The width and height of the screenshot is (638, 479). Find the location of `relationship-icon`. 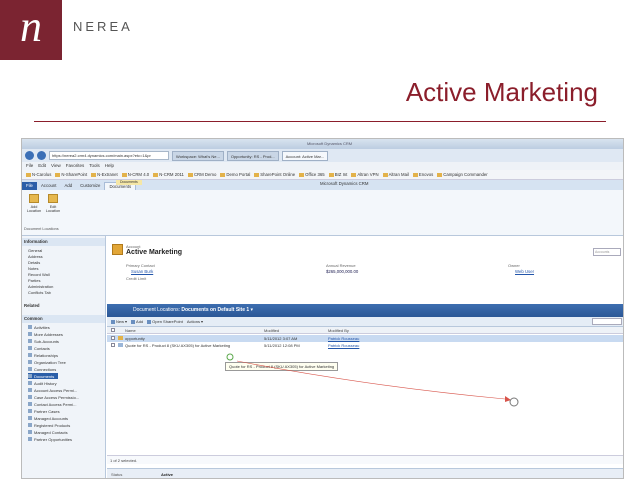

relationship-icon is located at coordinates (30, 355).